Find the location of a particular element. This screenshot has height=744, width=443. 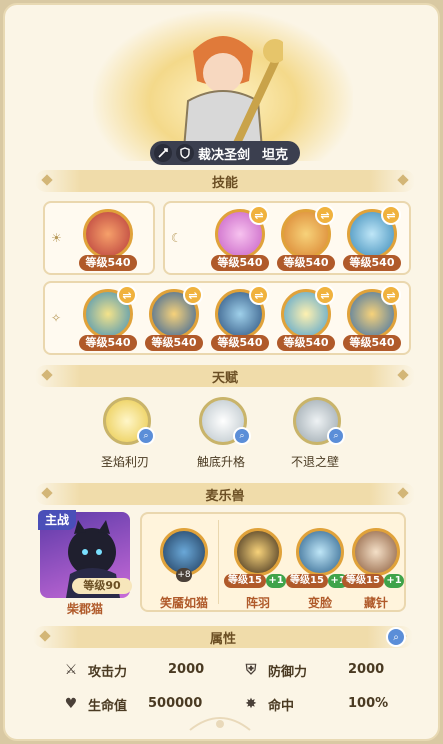

attributes-title: 属性 is located at coordinates (222, 639).